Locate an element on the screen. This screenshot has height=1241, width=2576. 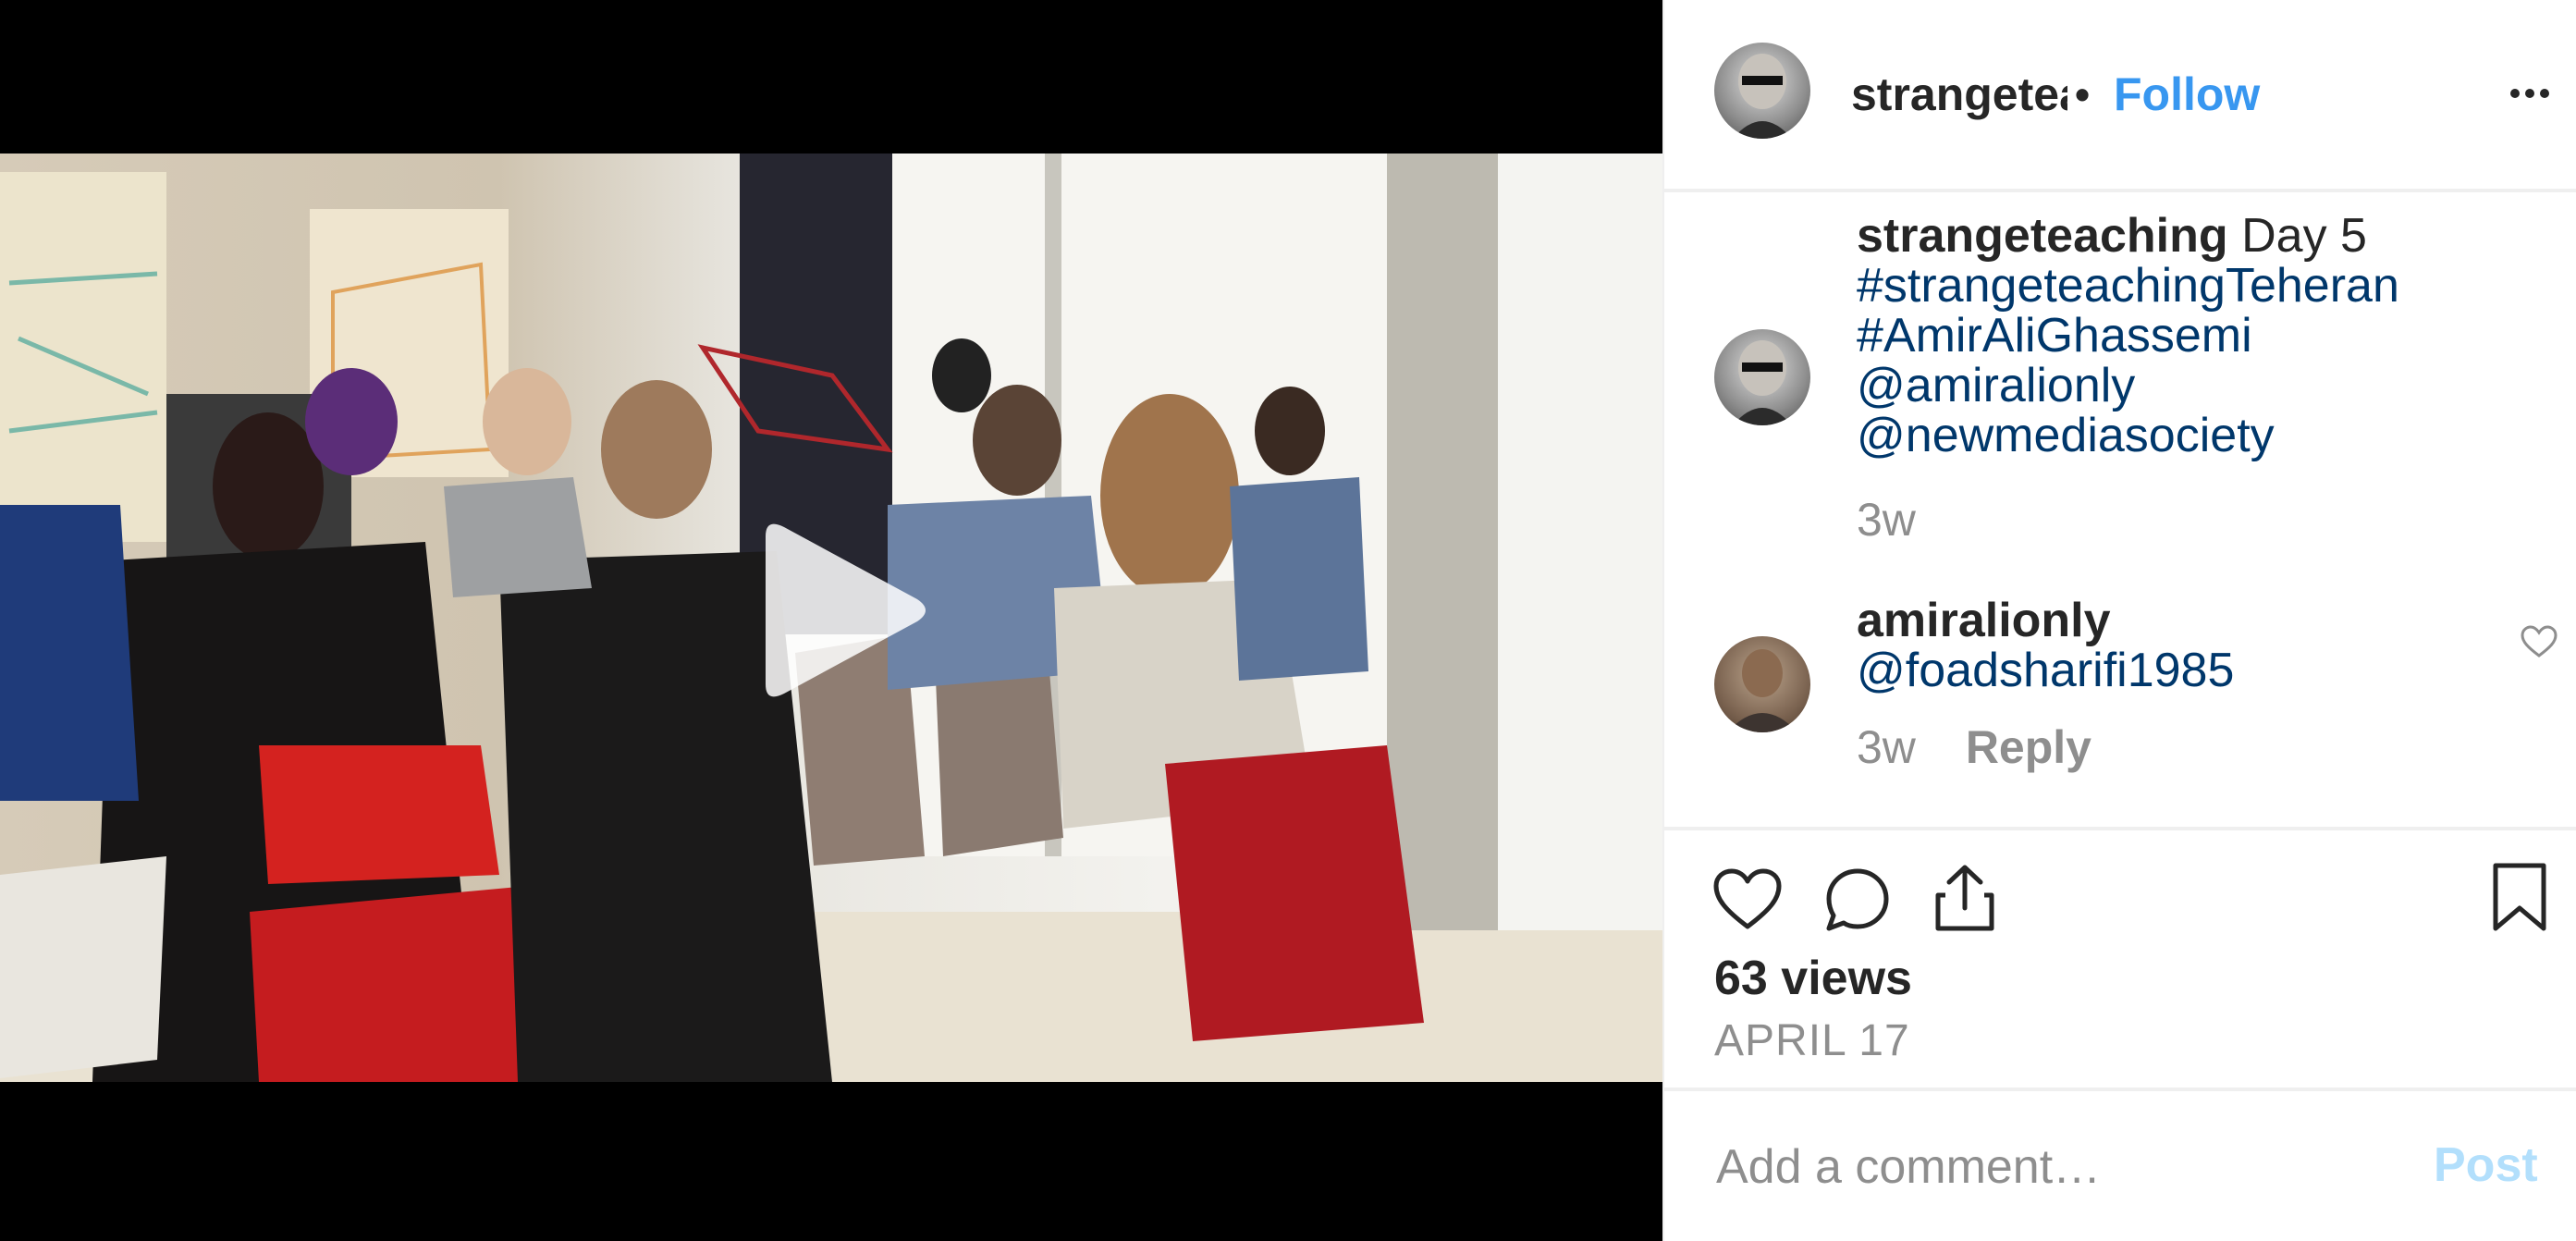
comment-meta: 3w Reply is located at coordinates (1974, 747).